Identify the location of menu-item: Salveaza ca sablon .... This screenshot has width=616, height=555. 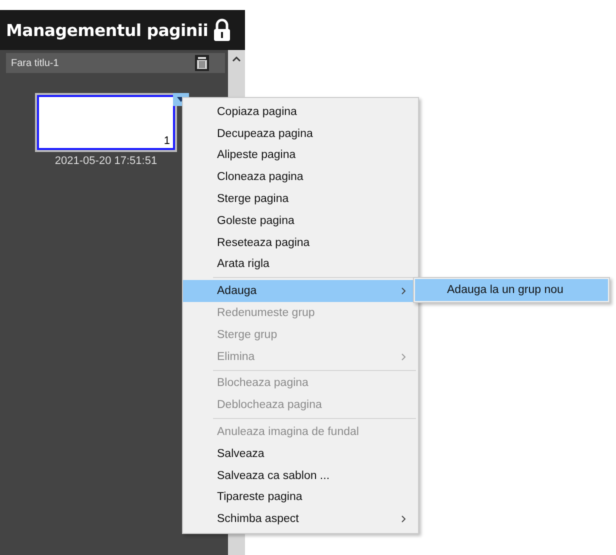
(300, 475).